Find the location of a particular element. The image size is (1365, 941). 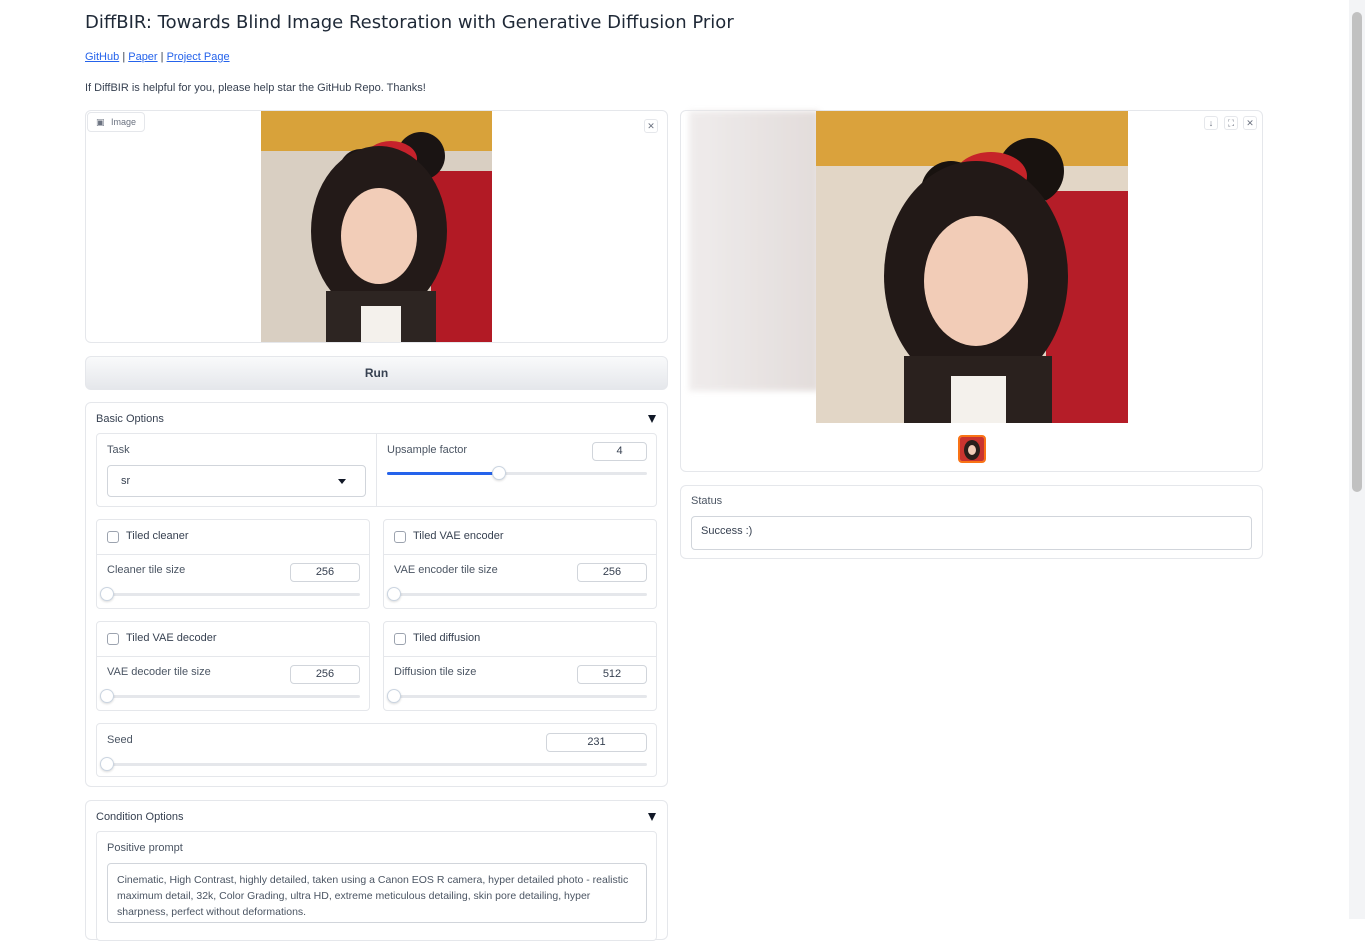

chevron-down-icon is located at coordinates (342, 481).